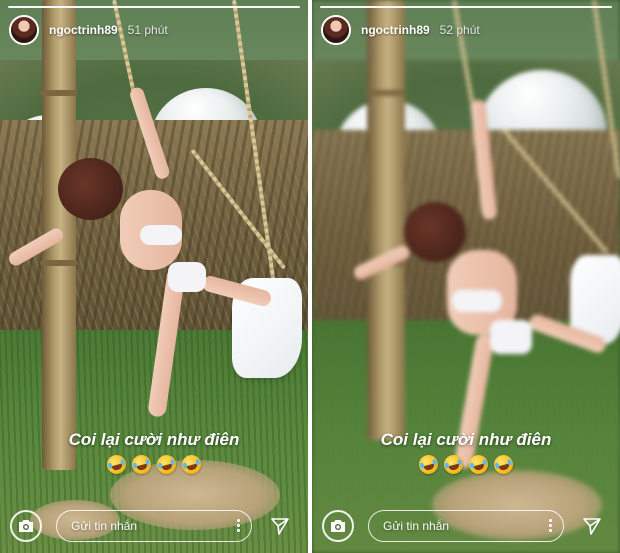 The width and height of the screenshot is (620, 553). I want to click on story-header: ngoctrinh89 51 phút, so click(88, 30).